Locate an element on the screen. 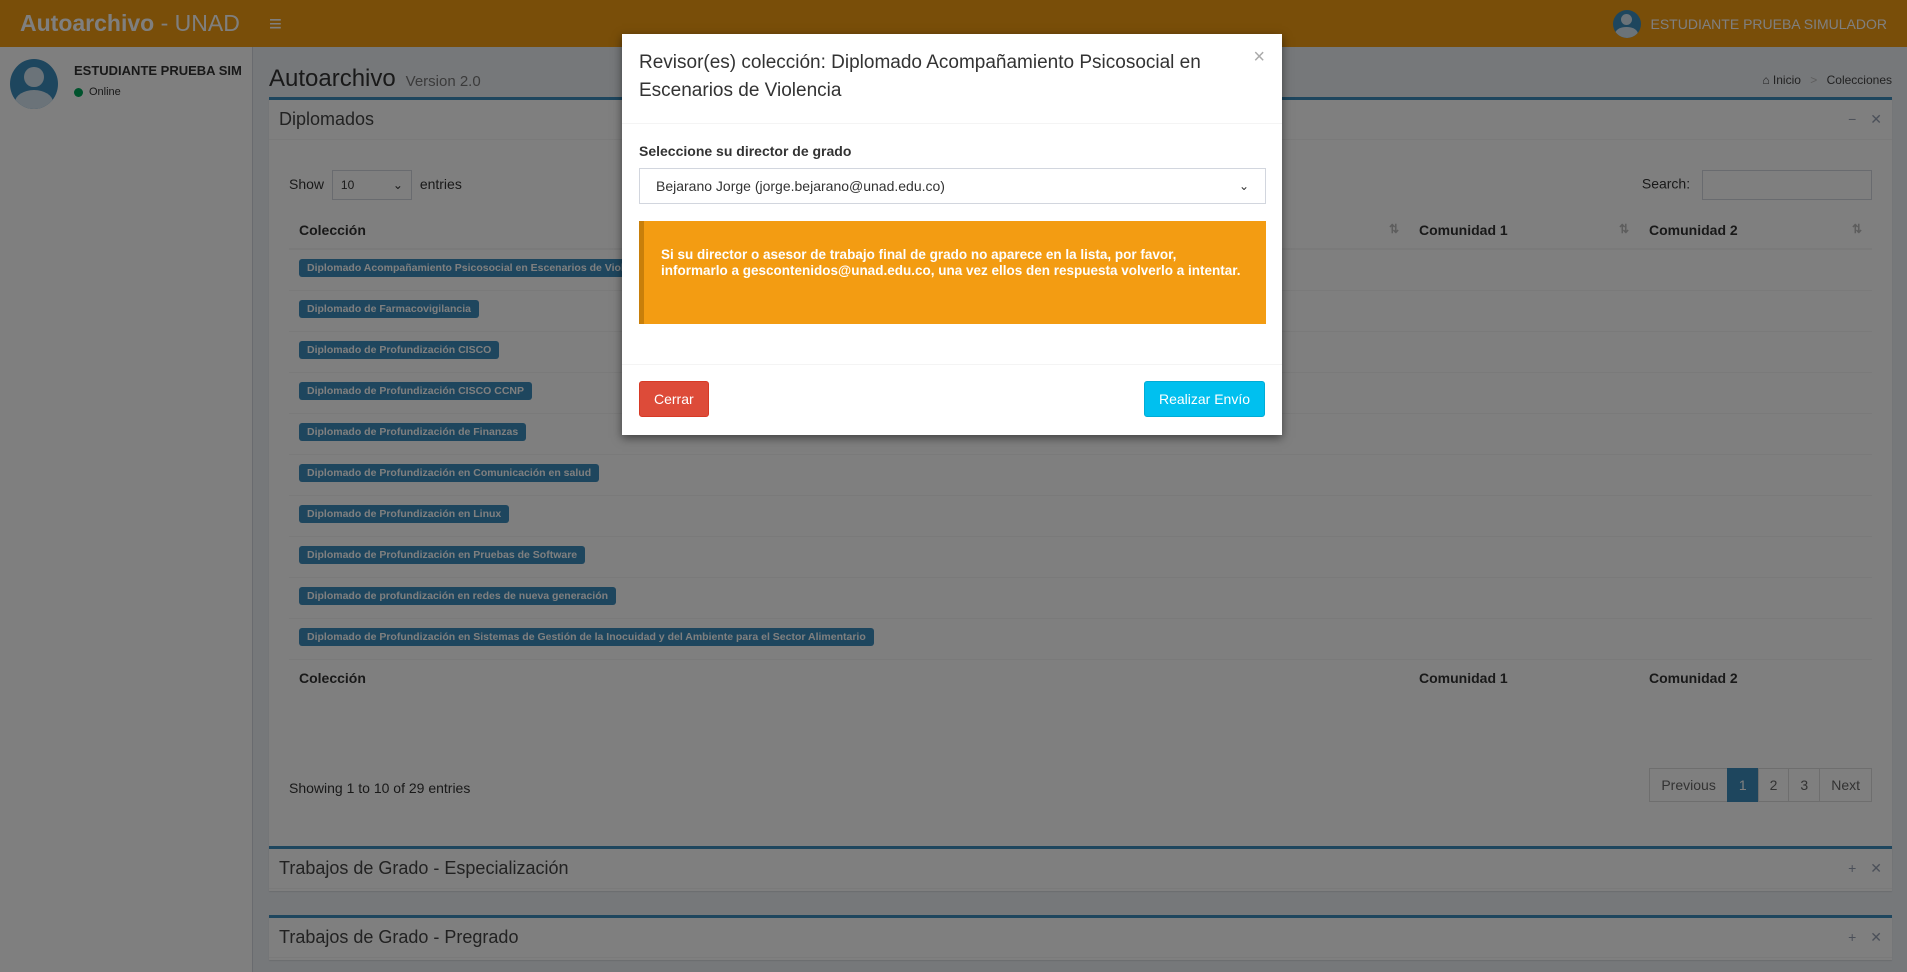  realizar-envio-button: Realizar Envío is located at coordinates (1204, 399).